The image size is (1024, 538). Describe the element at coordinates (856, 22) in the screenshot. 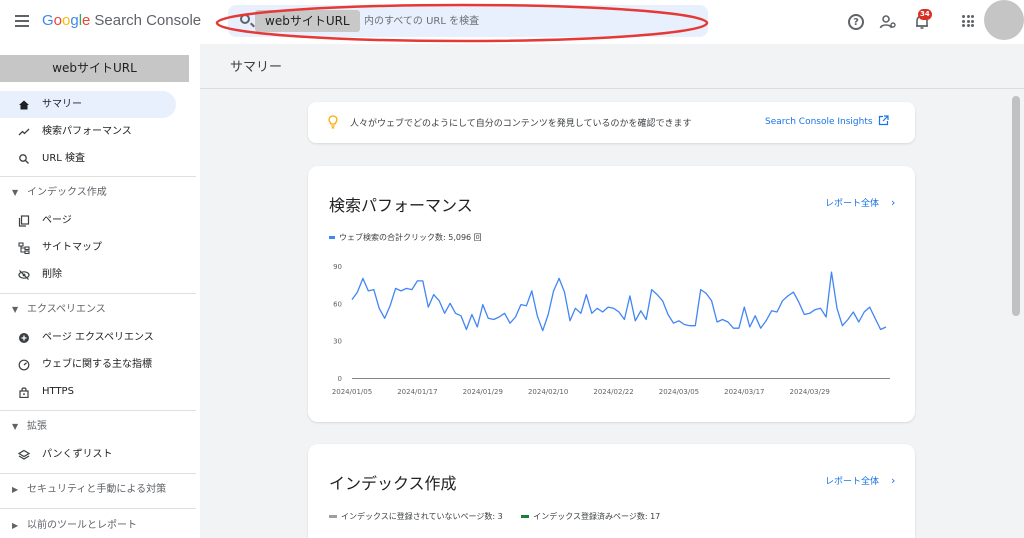

I see `help-icon: ?` at that location.